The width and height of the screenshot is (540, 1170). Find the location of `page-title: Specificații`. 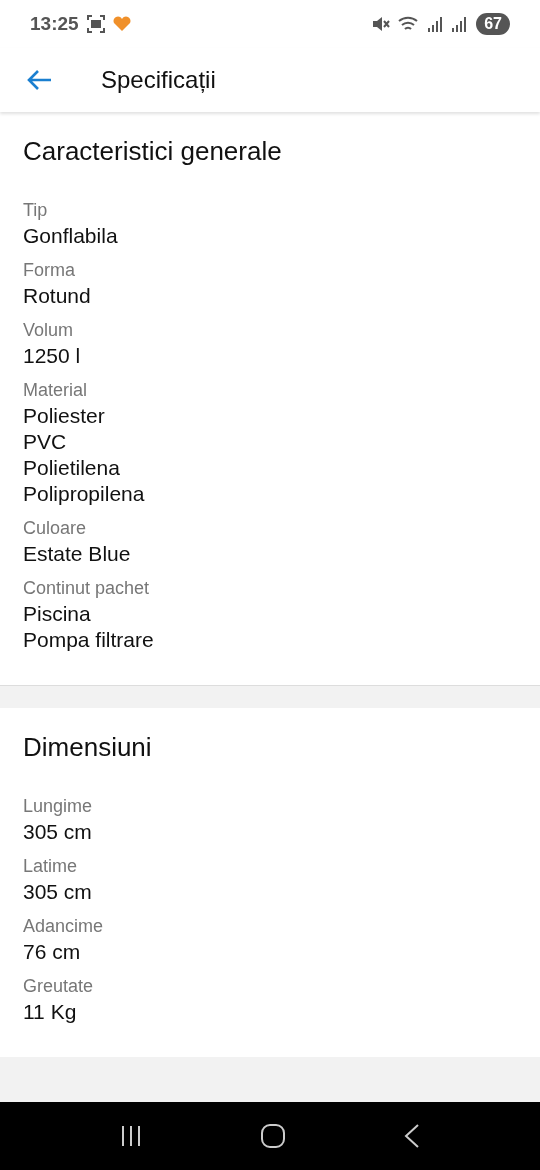

page-title: Specificații is located at coordinates (158, 80).